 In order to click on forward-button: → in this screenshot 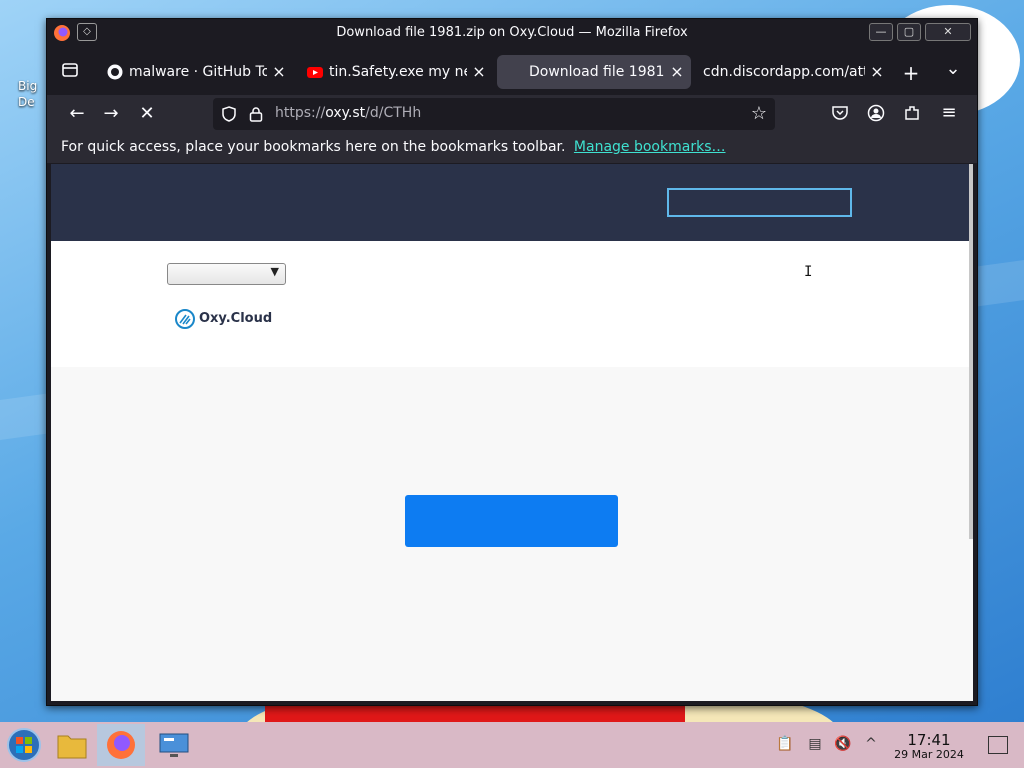, I will do `click(111, 114)`.